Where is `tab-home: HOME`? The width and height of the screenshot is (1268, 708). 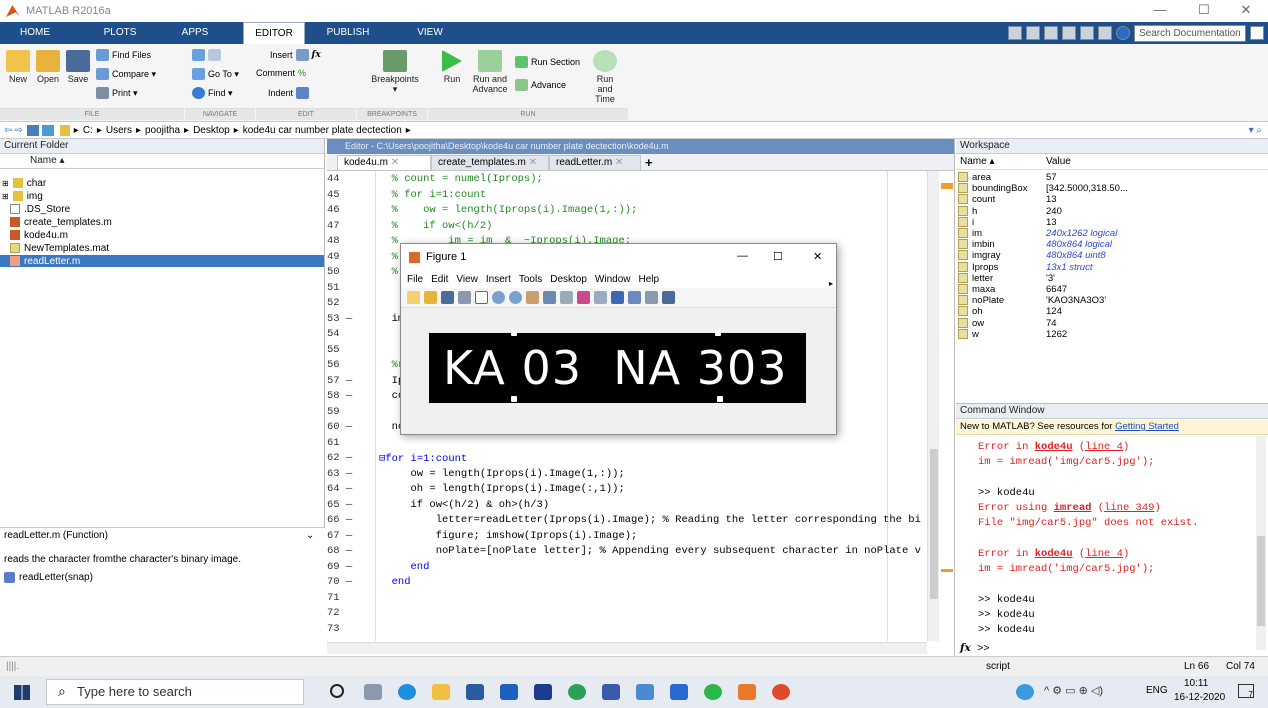 tab-home: HOME is located at coordinates (35, 33).